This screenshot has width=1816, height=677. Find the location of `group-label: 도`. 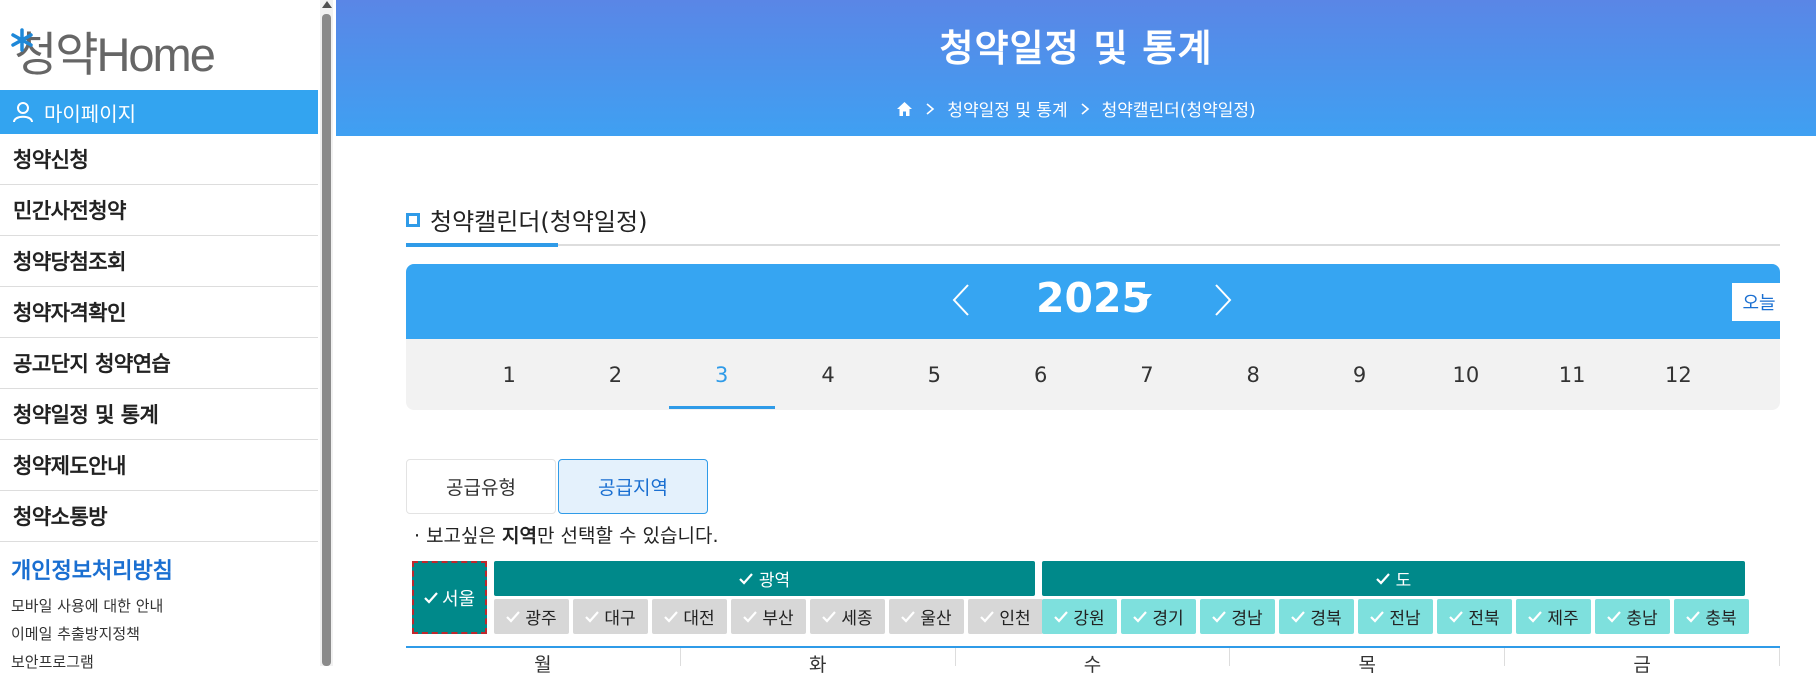

group-label: 도 is located at coordinates (1403, 581).